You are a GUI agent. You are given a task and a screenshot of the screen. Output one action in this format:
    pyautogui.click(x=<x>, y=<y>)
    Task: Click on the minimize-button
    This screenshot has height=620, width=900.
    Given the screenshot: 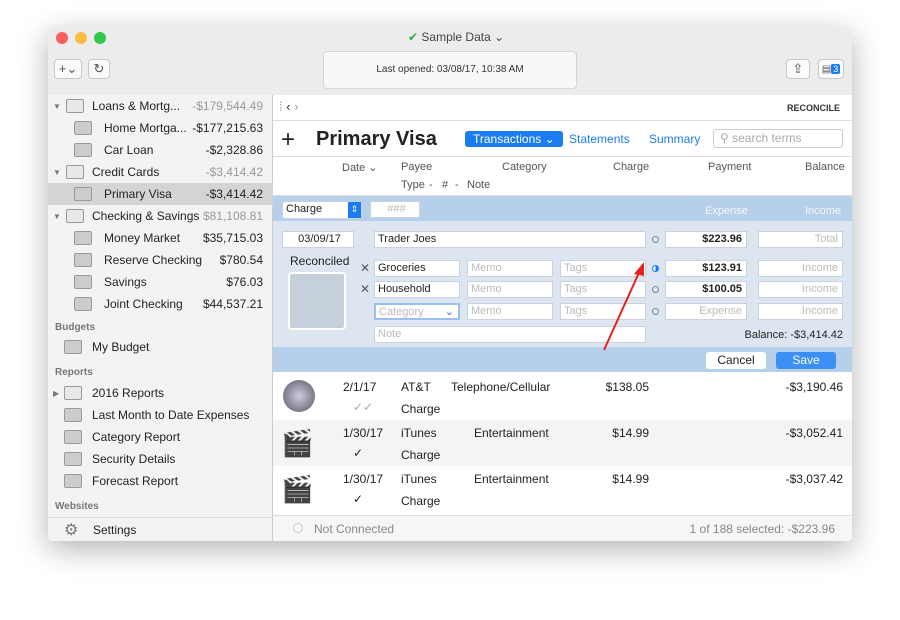 What is the action you would take?
    pyautogui.click(x=81, y=38)
    